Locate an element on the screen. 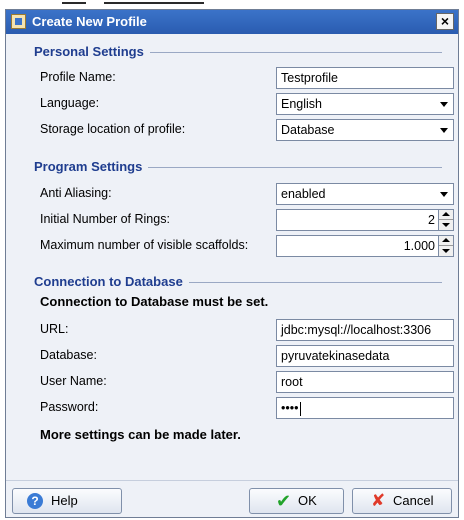 This screenshot has height=520, width=464. initial-rings-value: 2 is located at coordinates (431, 220).